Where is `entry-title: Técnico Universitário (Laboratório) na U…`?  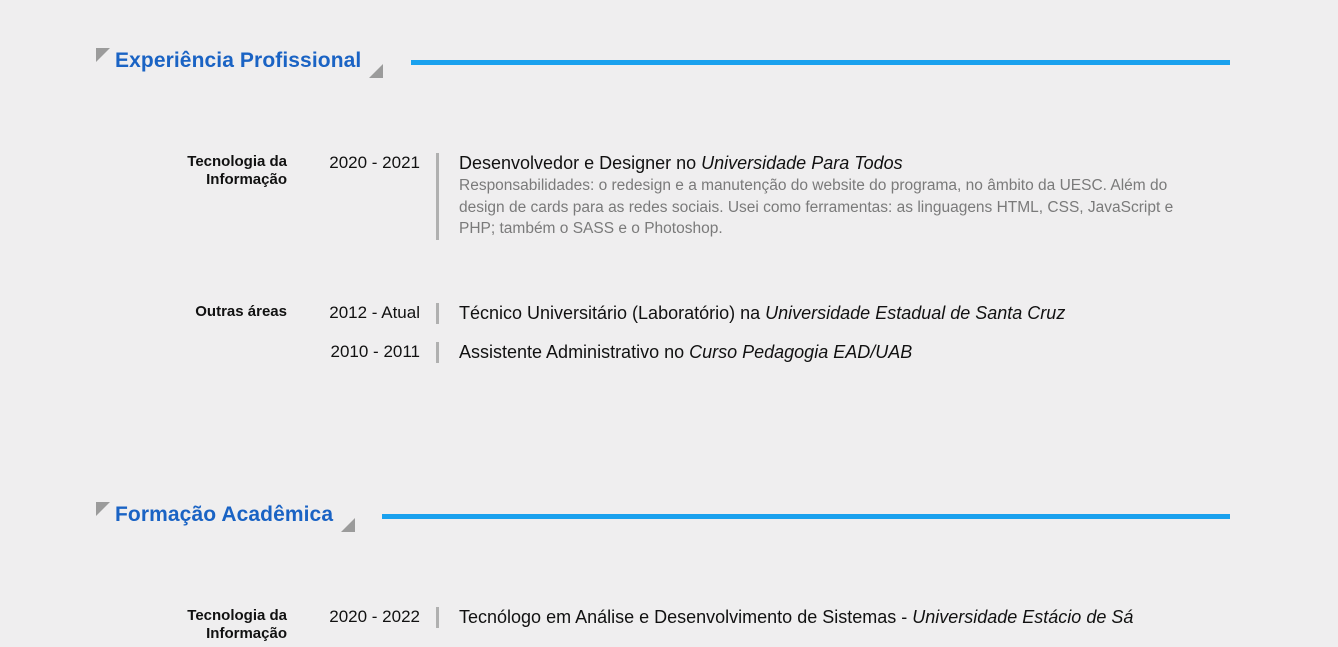
entry-title: Técnico Universitário (Laboratório) na U… is located at coordinates (762, 313).